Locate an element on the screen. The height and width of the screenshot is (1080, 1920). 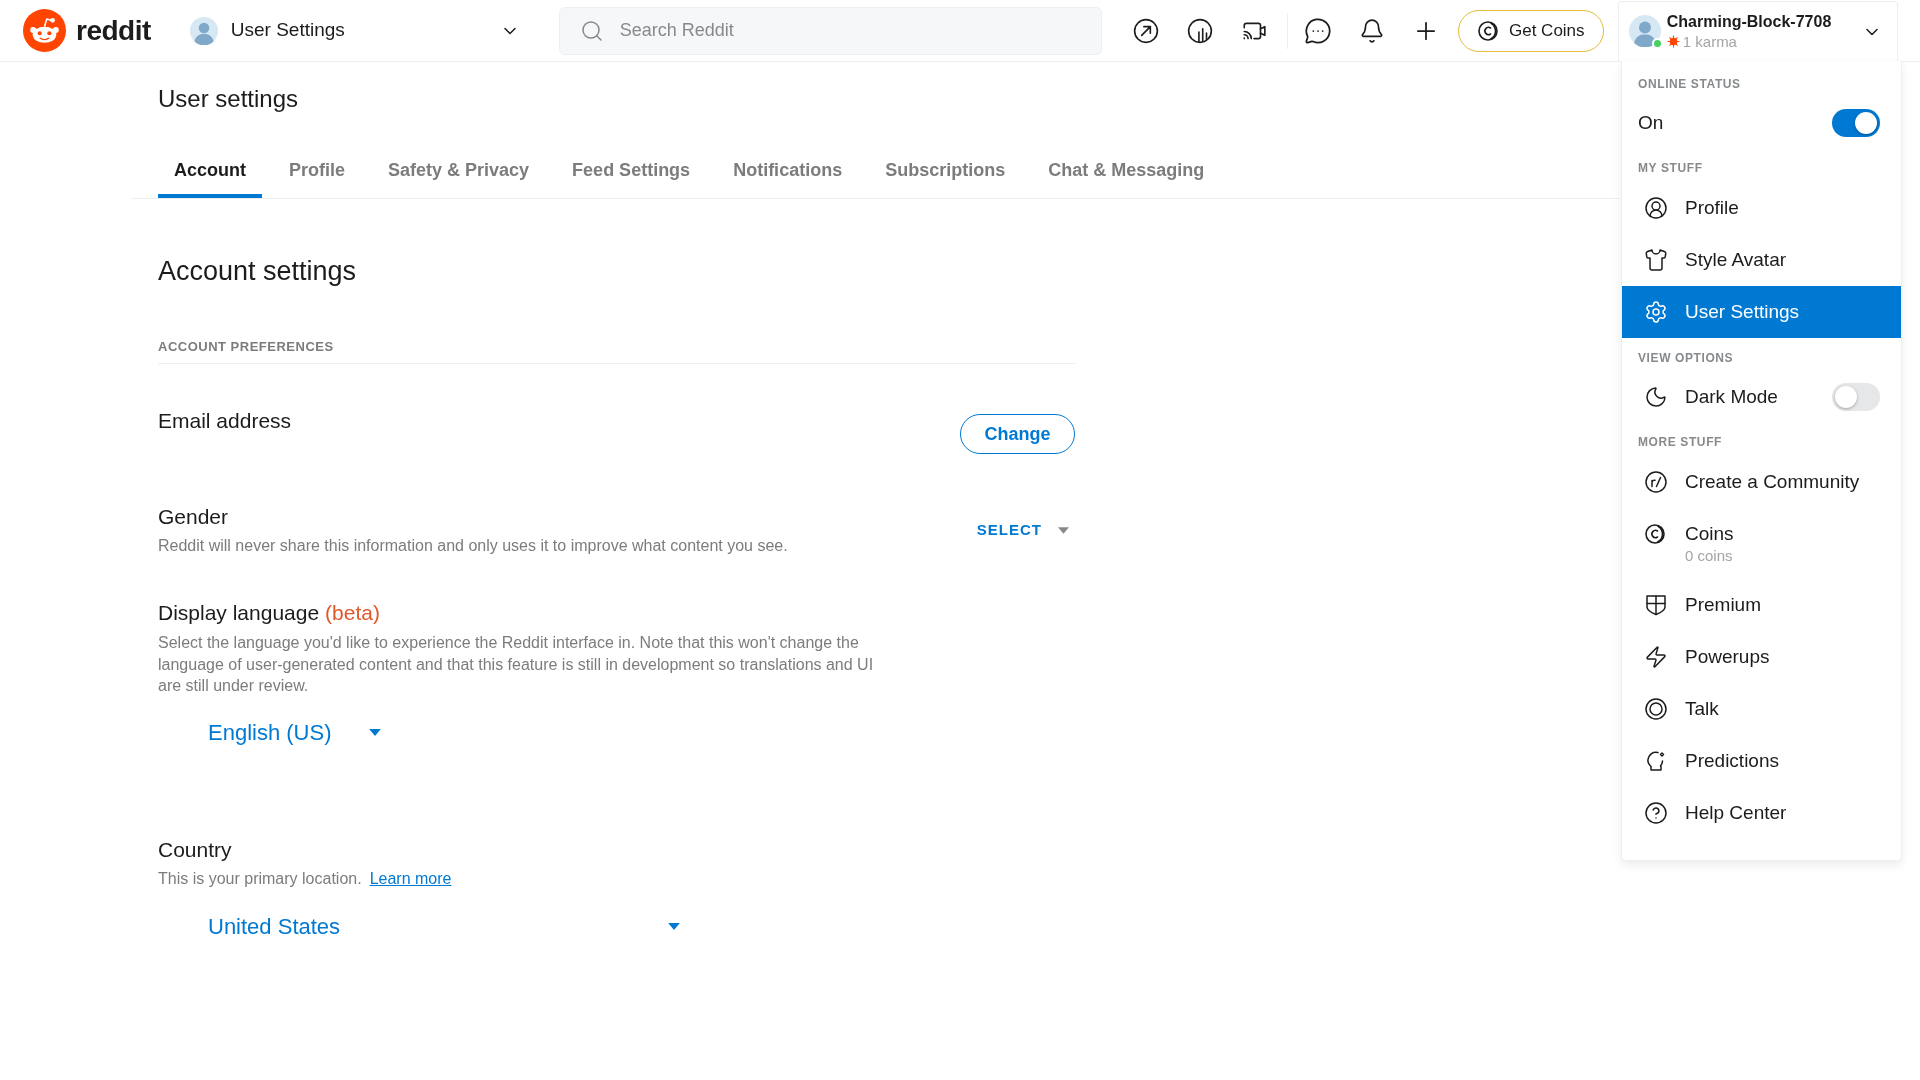
r-slash-icon is located at coordinates (1656, 482).